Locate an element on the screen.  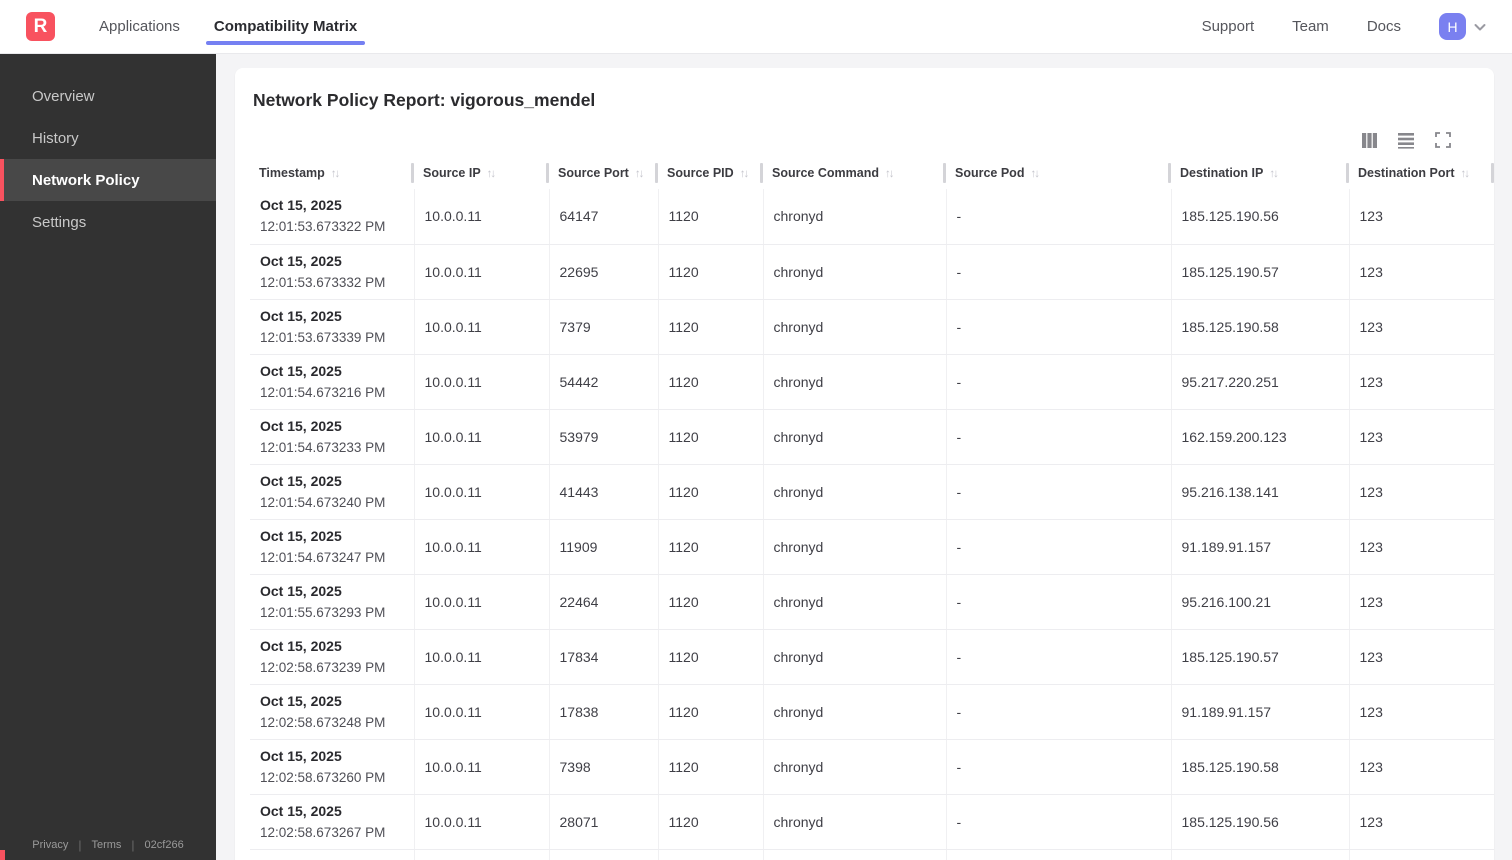
column-label: Source Port is located at coordinates (593, 173).